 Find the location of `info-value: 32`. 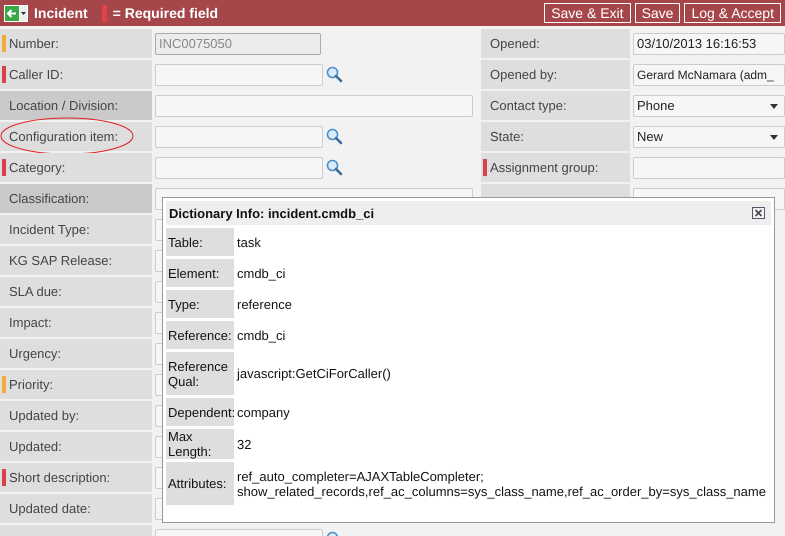

info-value: 32 is located at coordinates (244, 445).